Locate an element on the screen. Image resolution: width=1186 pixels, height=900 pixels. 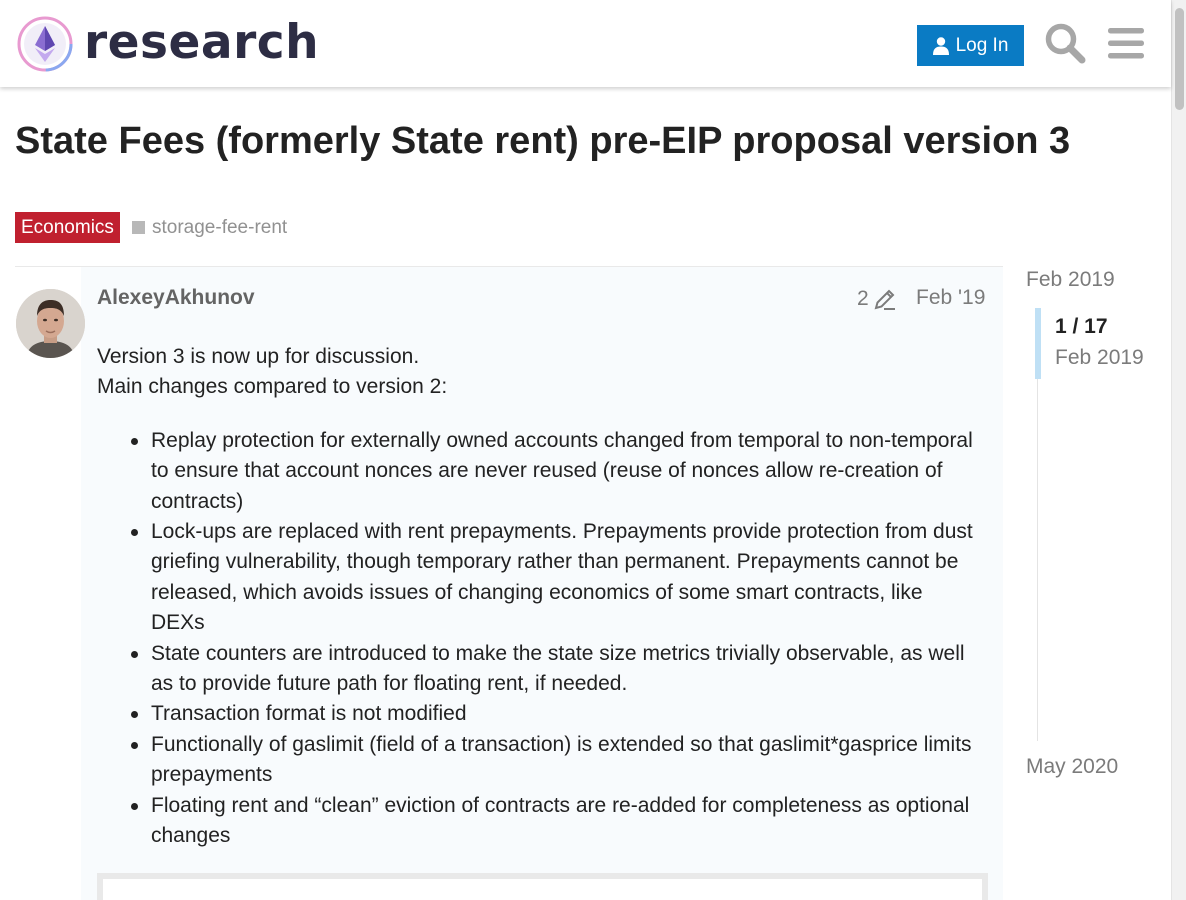
timeline-current-date: Feb 2019 is located at coordinates (1099, 357).